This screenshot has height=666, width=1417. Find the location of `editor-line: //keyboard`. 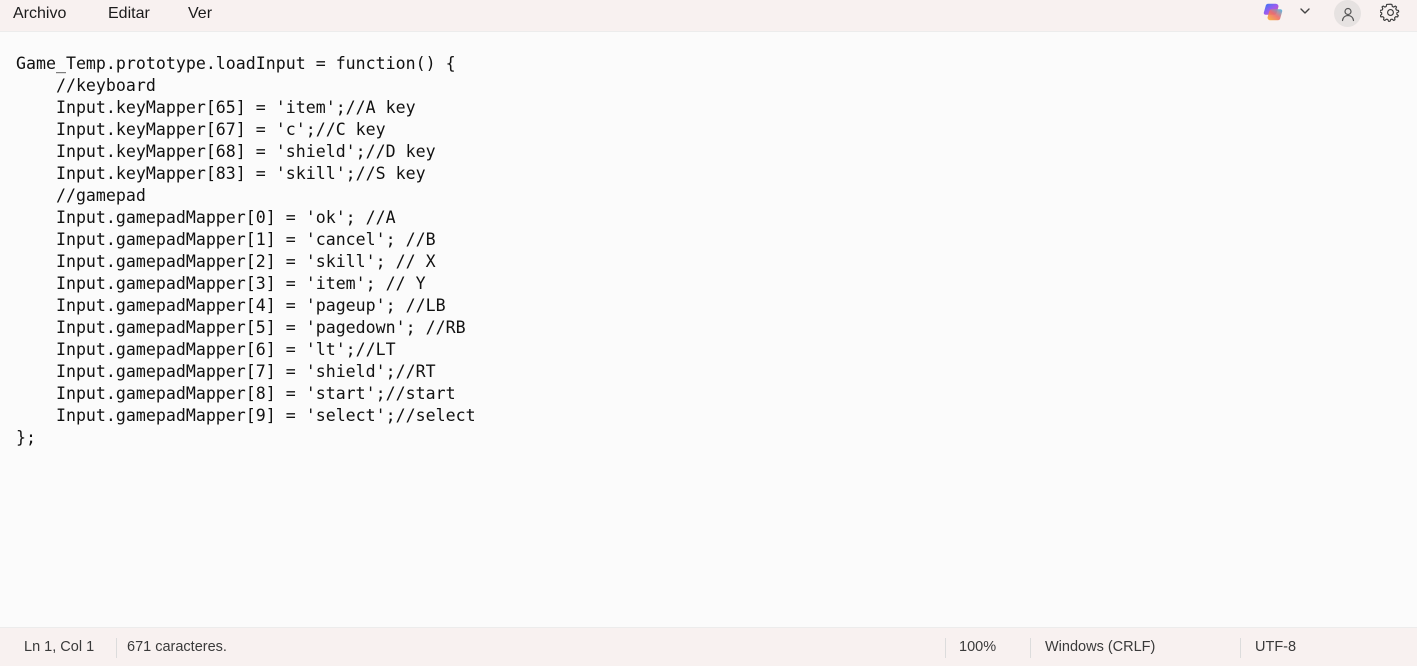

editor-line: //keyboard is located at coordinates (246, 86).